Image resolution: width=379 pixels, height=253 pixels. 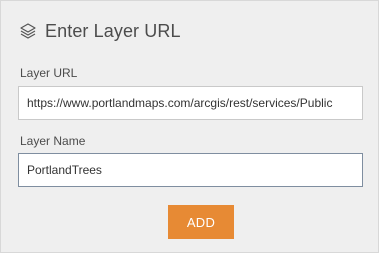 What do you see at coordinates (201, 222) in the screenshot?
I see `add-button: ADD` at bounding box center [201, 222].